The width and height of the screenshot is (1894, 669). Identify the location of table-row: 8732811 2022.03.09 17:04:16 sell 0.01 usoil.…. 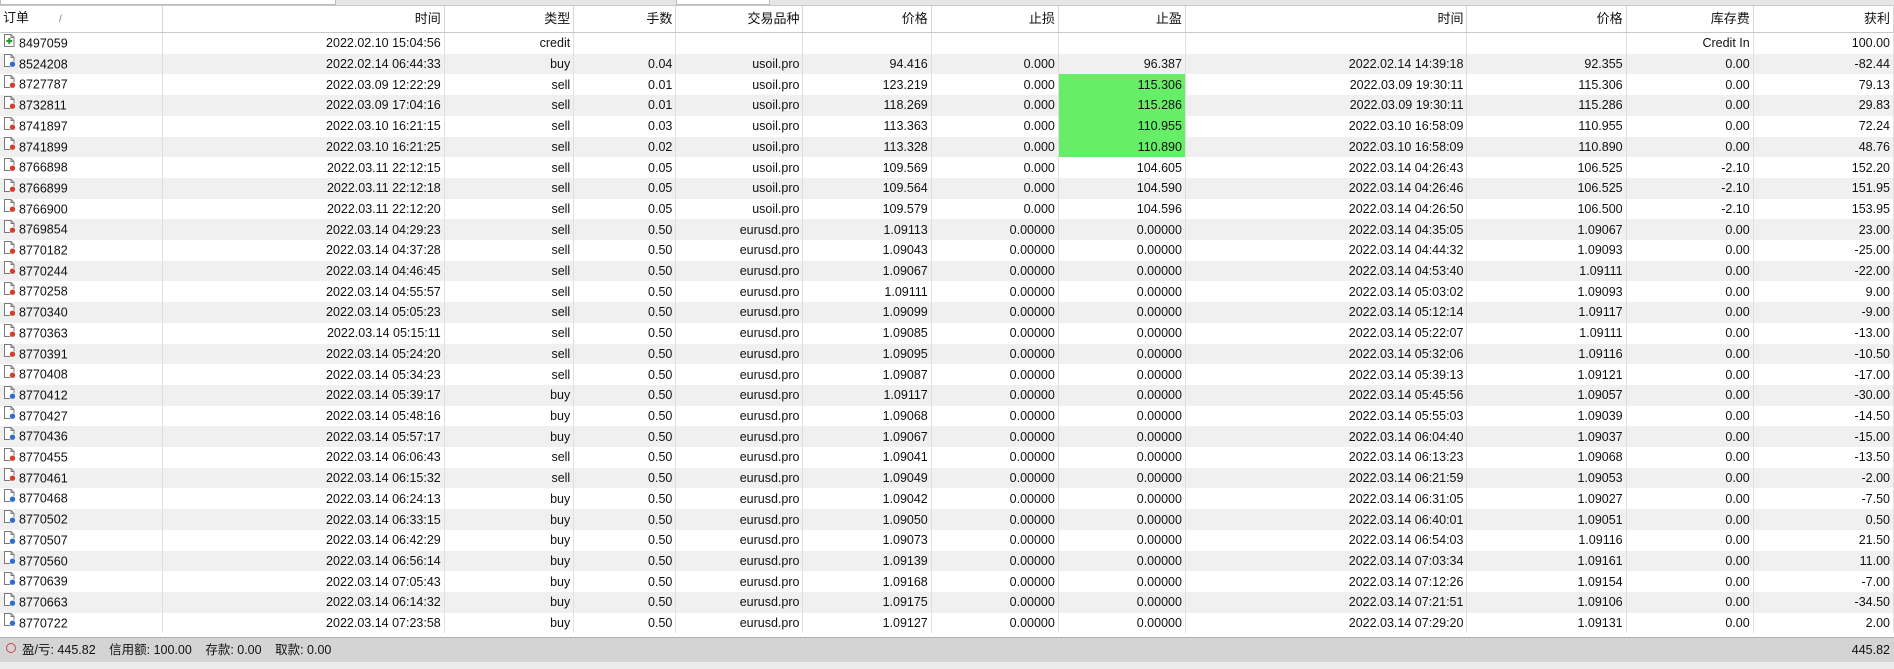
(947, 105).